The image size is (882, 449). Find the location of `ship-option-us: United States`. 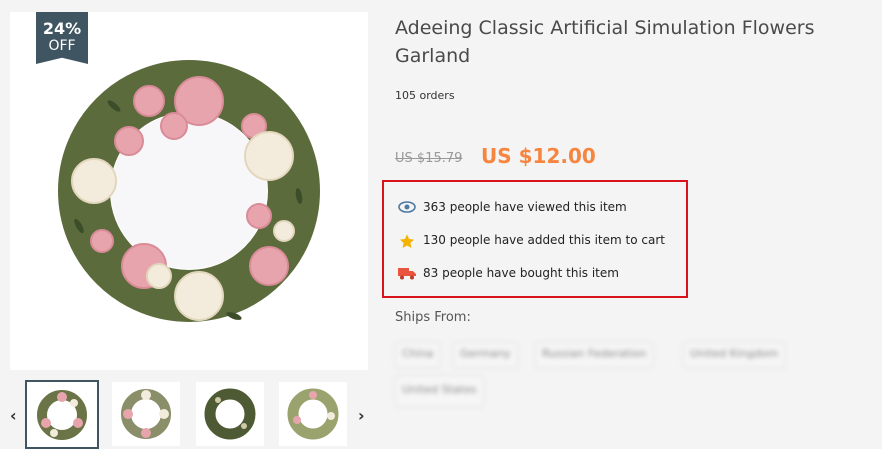

ship-option-us: United States is located at coordinates (439, 391).